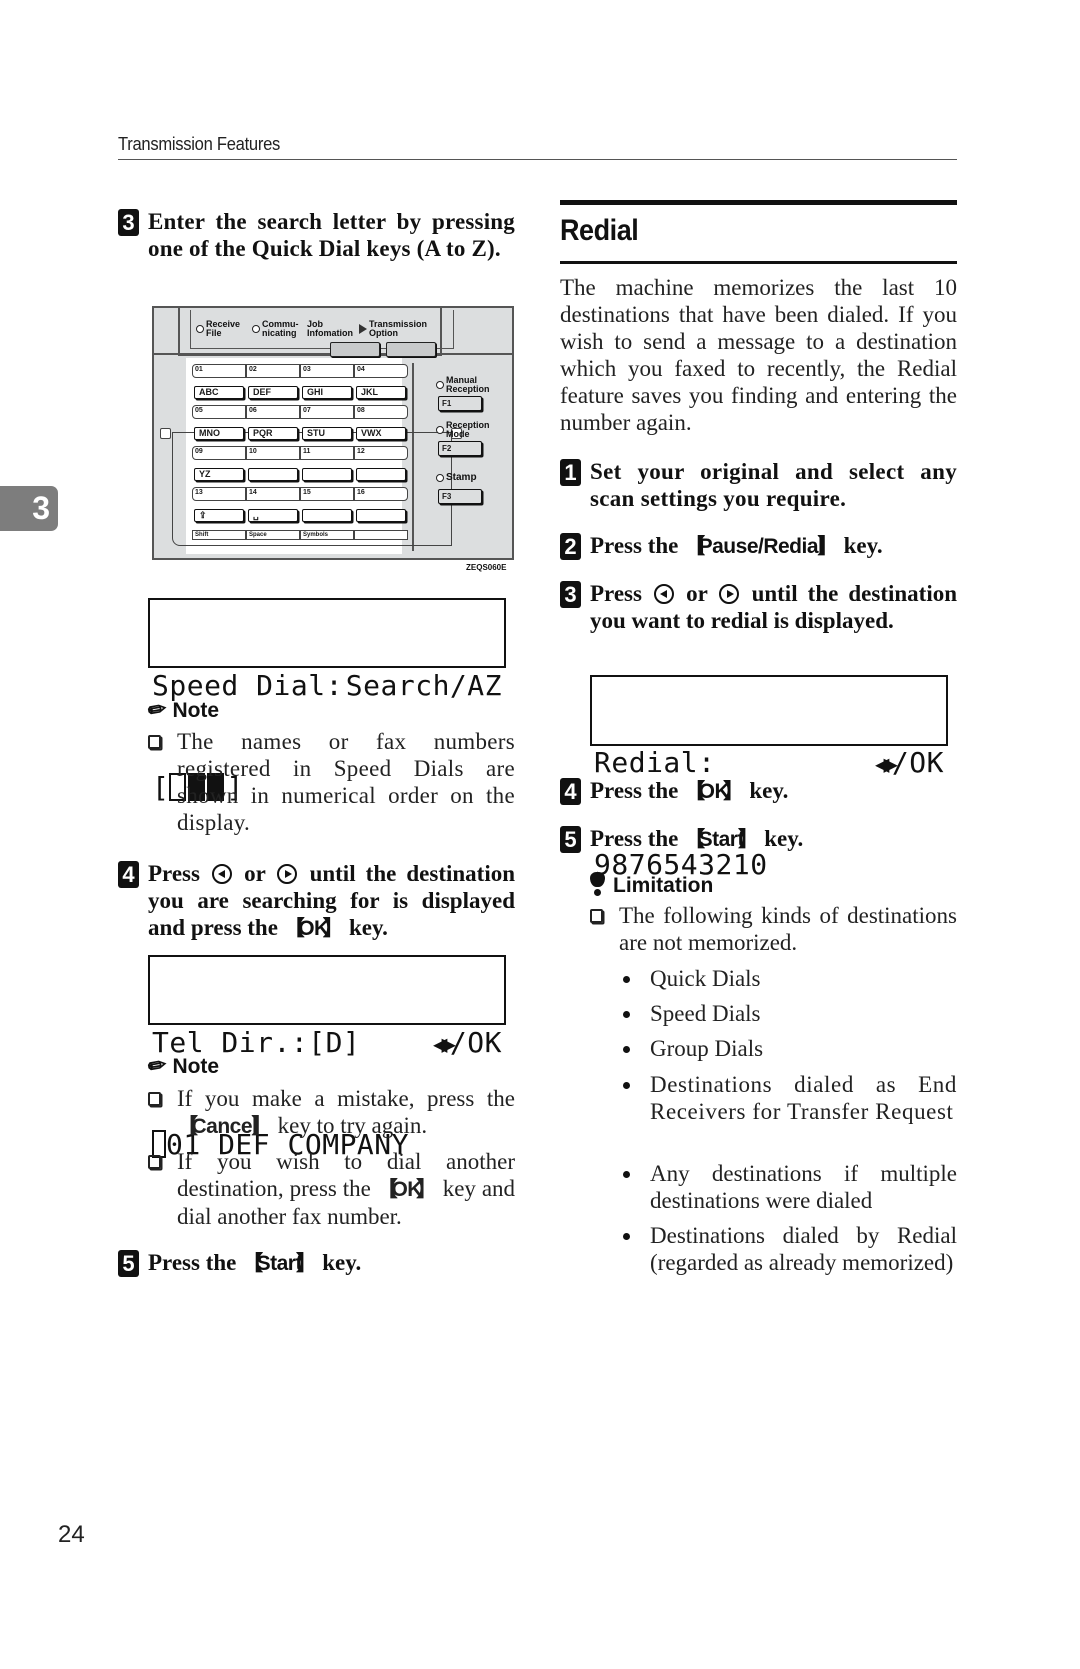  I want to click on key-label: Shift, so click(219, 535).